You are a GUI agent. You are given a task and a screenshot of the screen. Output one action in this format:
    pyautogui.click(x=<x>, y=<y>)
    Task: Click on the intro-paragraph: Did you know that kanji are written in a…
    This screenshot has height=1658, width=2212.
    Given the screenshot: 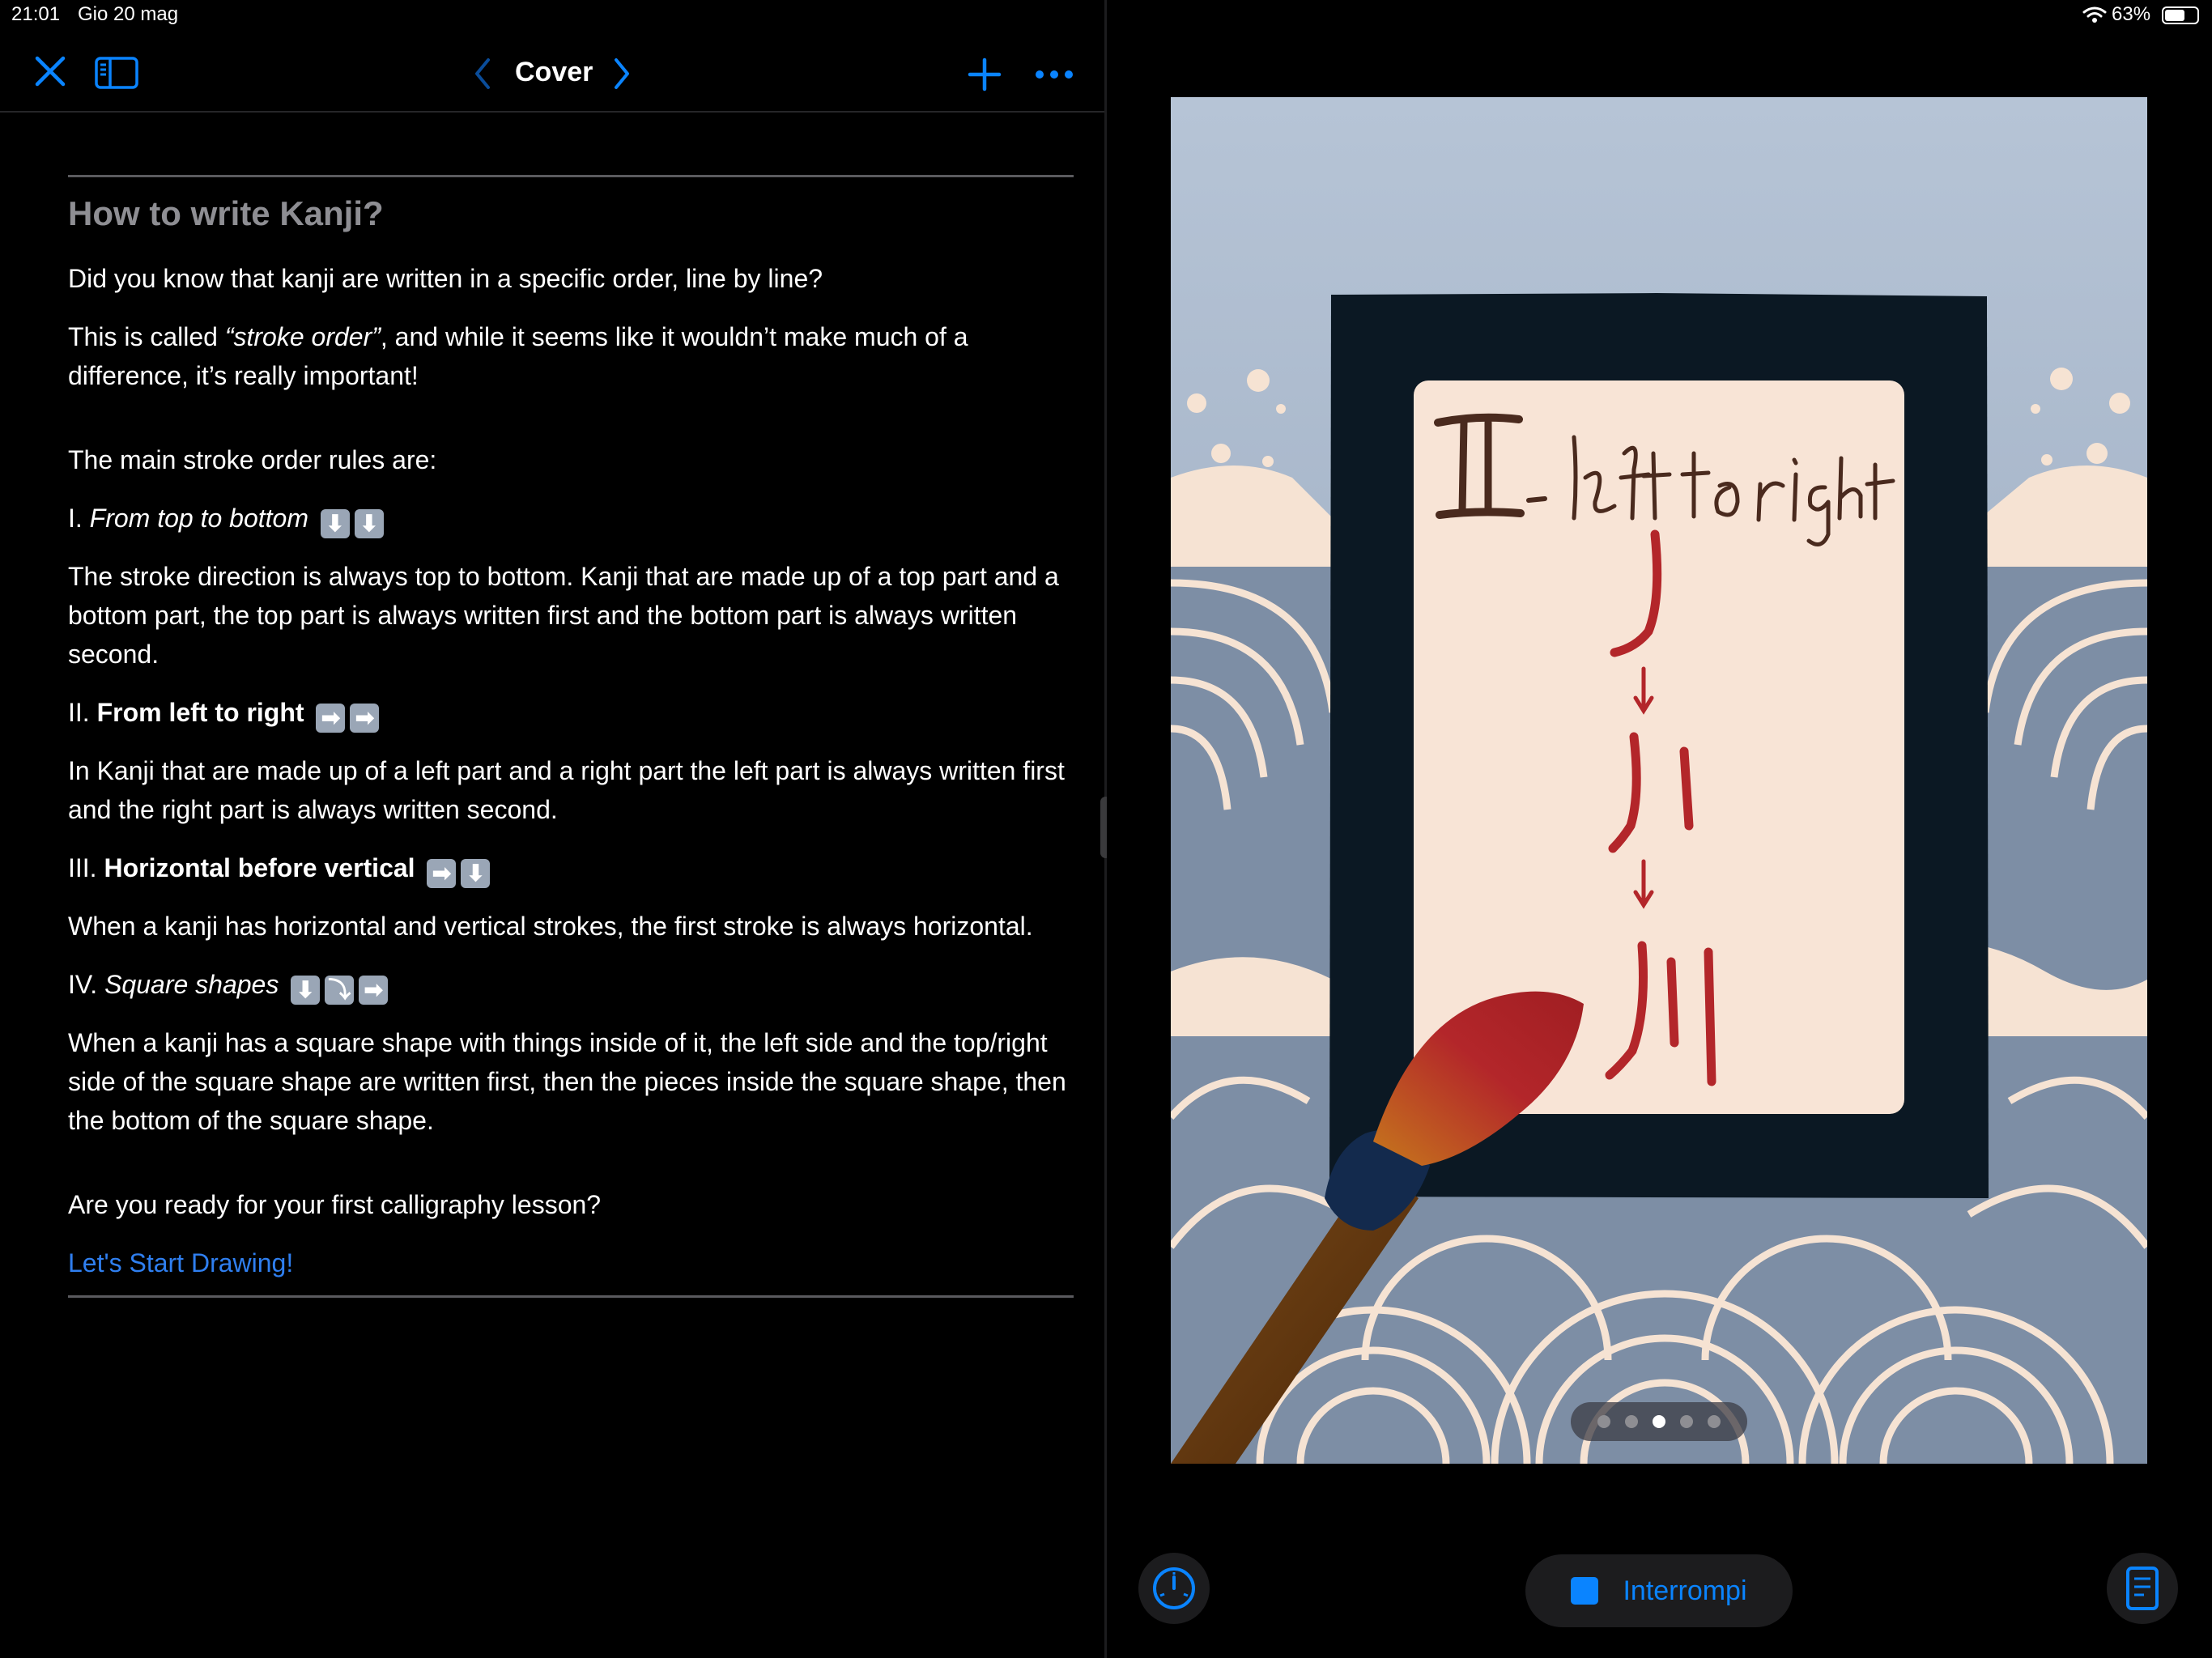 What is the action you would take?
    pyautogui.click(x=446, y=278)
    